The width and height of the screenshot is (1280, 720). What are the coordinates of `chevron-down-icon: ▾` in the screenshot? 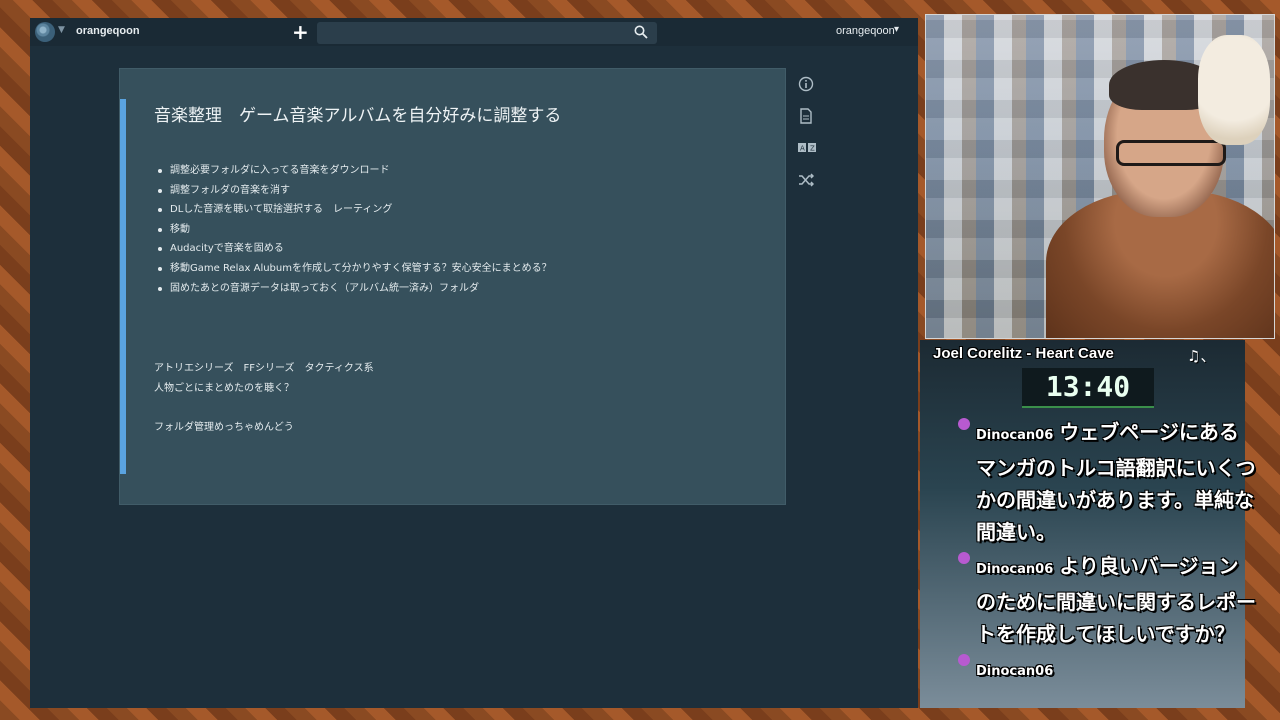 It's located at (896, 29).